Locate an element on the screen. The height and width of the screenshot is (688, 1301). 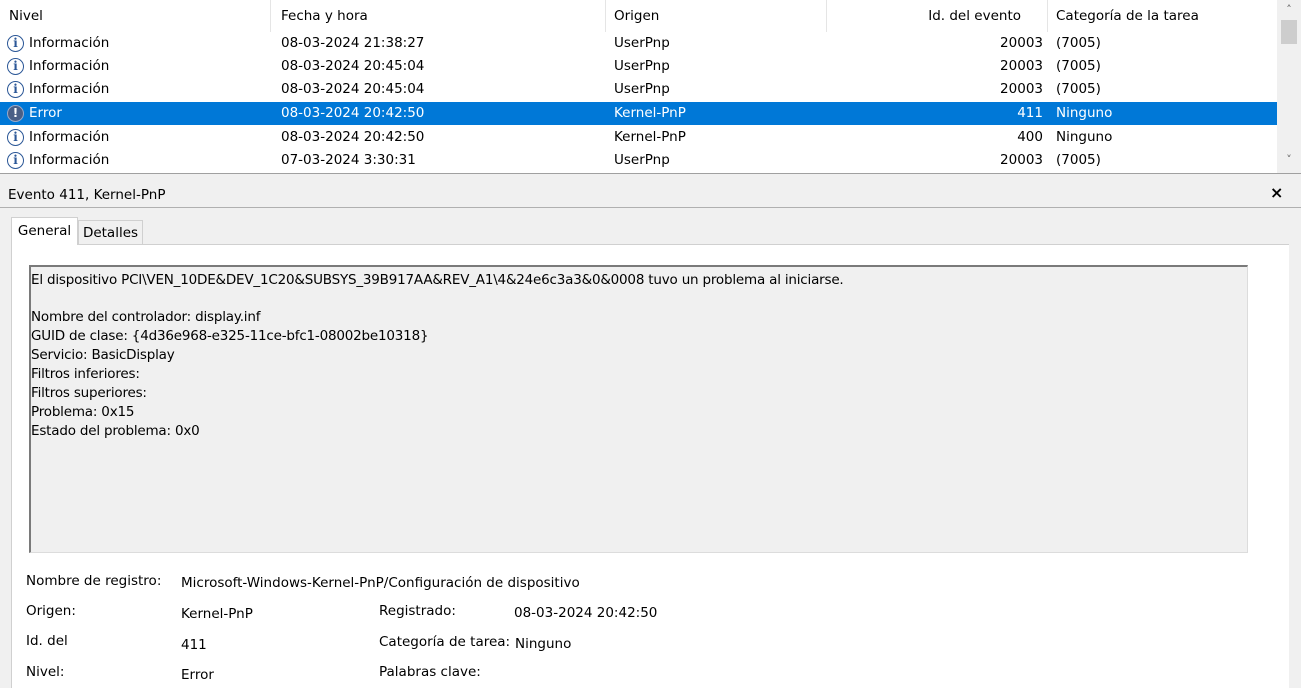
scroll-down-arrow-icon: ˅ is located at coordinates (1289, 160).